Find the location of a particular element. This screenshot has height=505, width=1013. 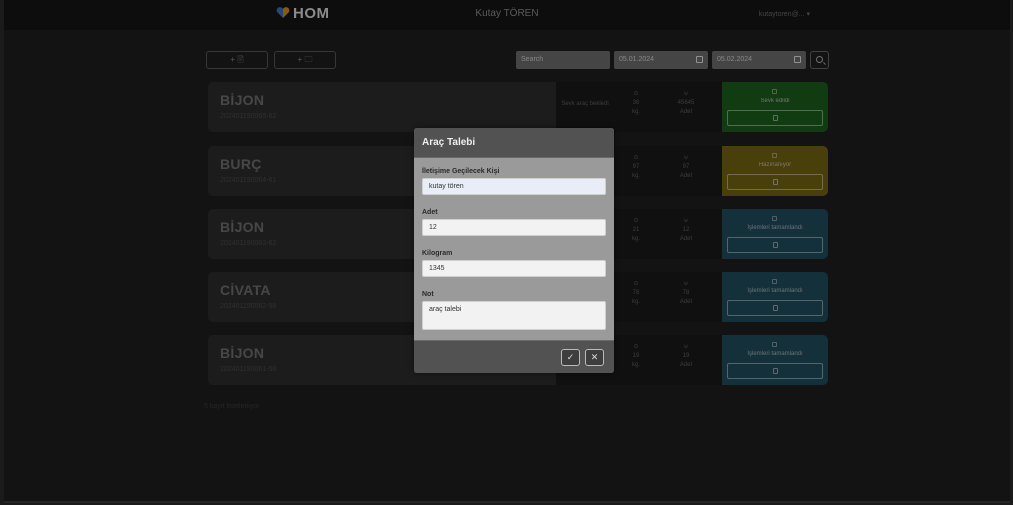

quantity-label: Adet is located at coordinates (430, 212).